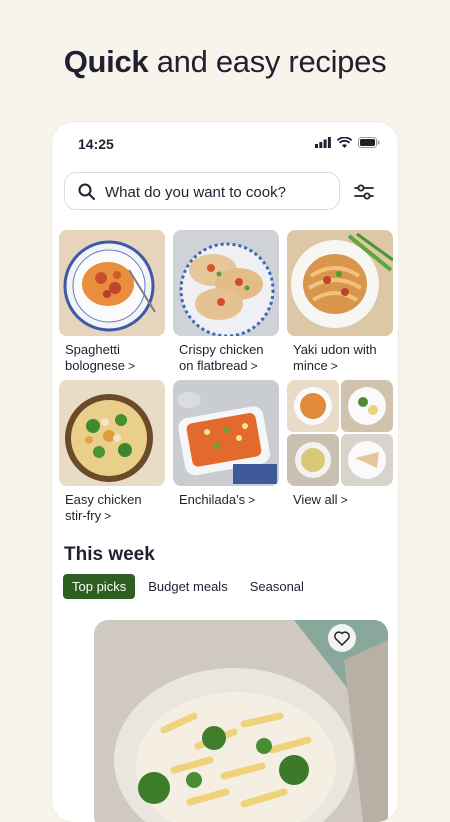 This screenshot has height=822, width=450. Describe the element at coordinates (323, 142) in the screenshot. I see `signal-icon` at that location.